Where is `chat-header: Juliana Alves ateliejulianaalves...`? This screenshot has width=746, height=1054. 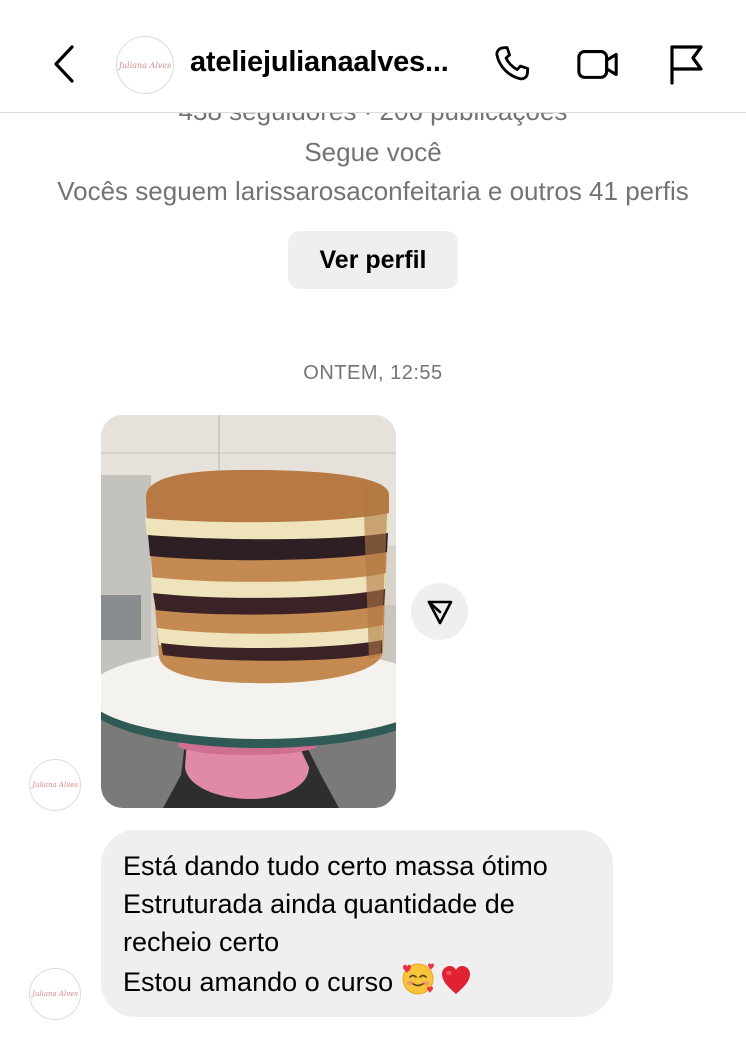
chat-header: Juliana Alves ateliejulianaalves... is located at coordinates (373, 56).